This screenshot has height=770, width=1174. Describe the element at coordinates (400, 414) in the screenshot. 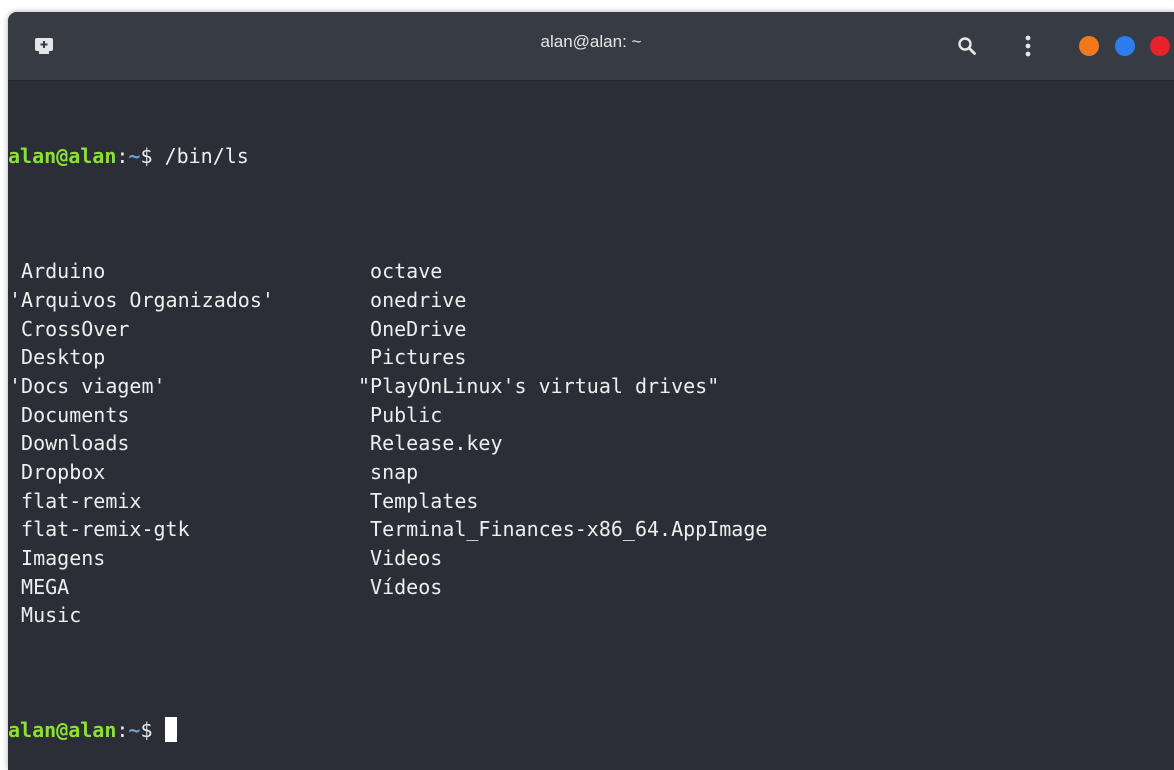

I see `listing-entry-right: Public` at that location.